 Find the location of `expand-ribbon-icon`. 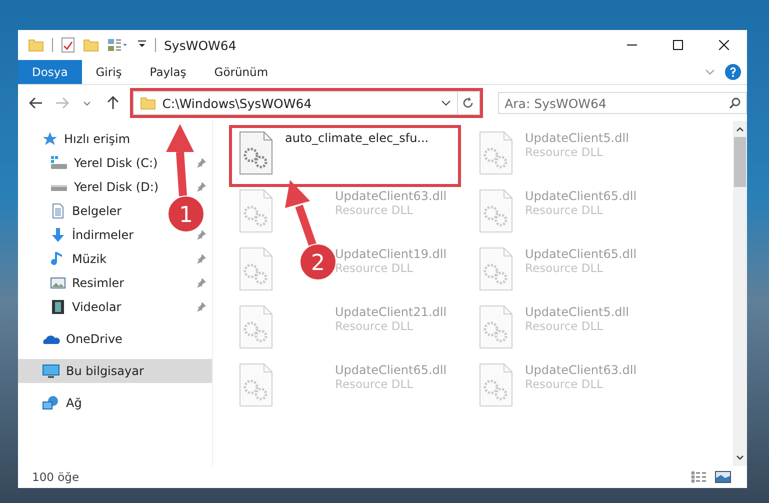

expand-ribbon-icon is located at coordinates (710, 72).